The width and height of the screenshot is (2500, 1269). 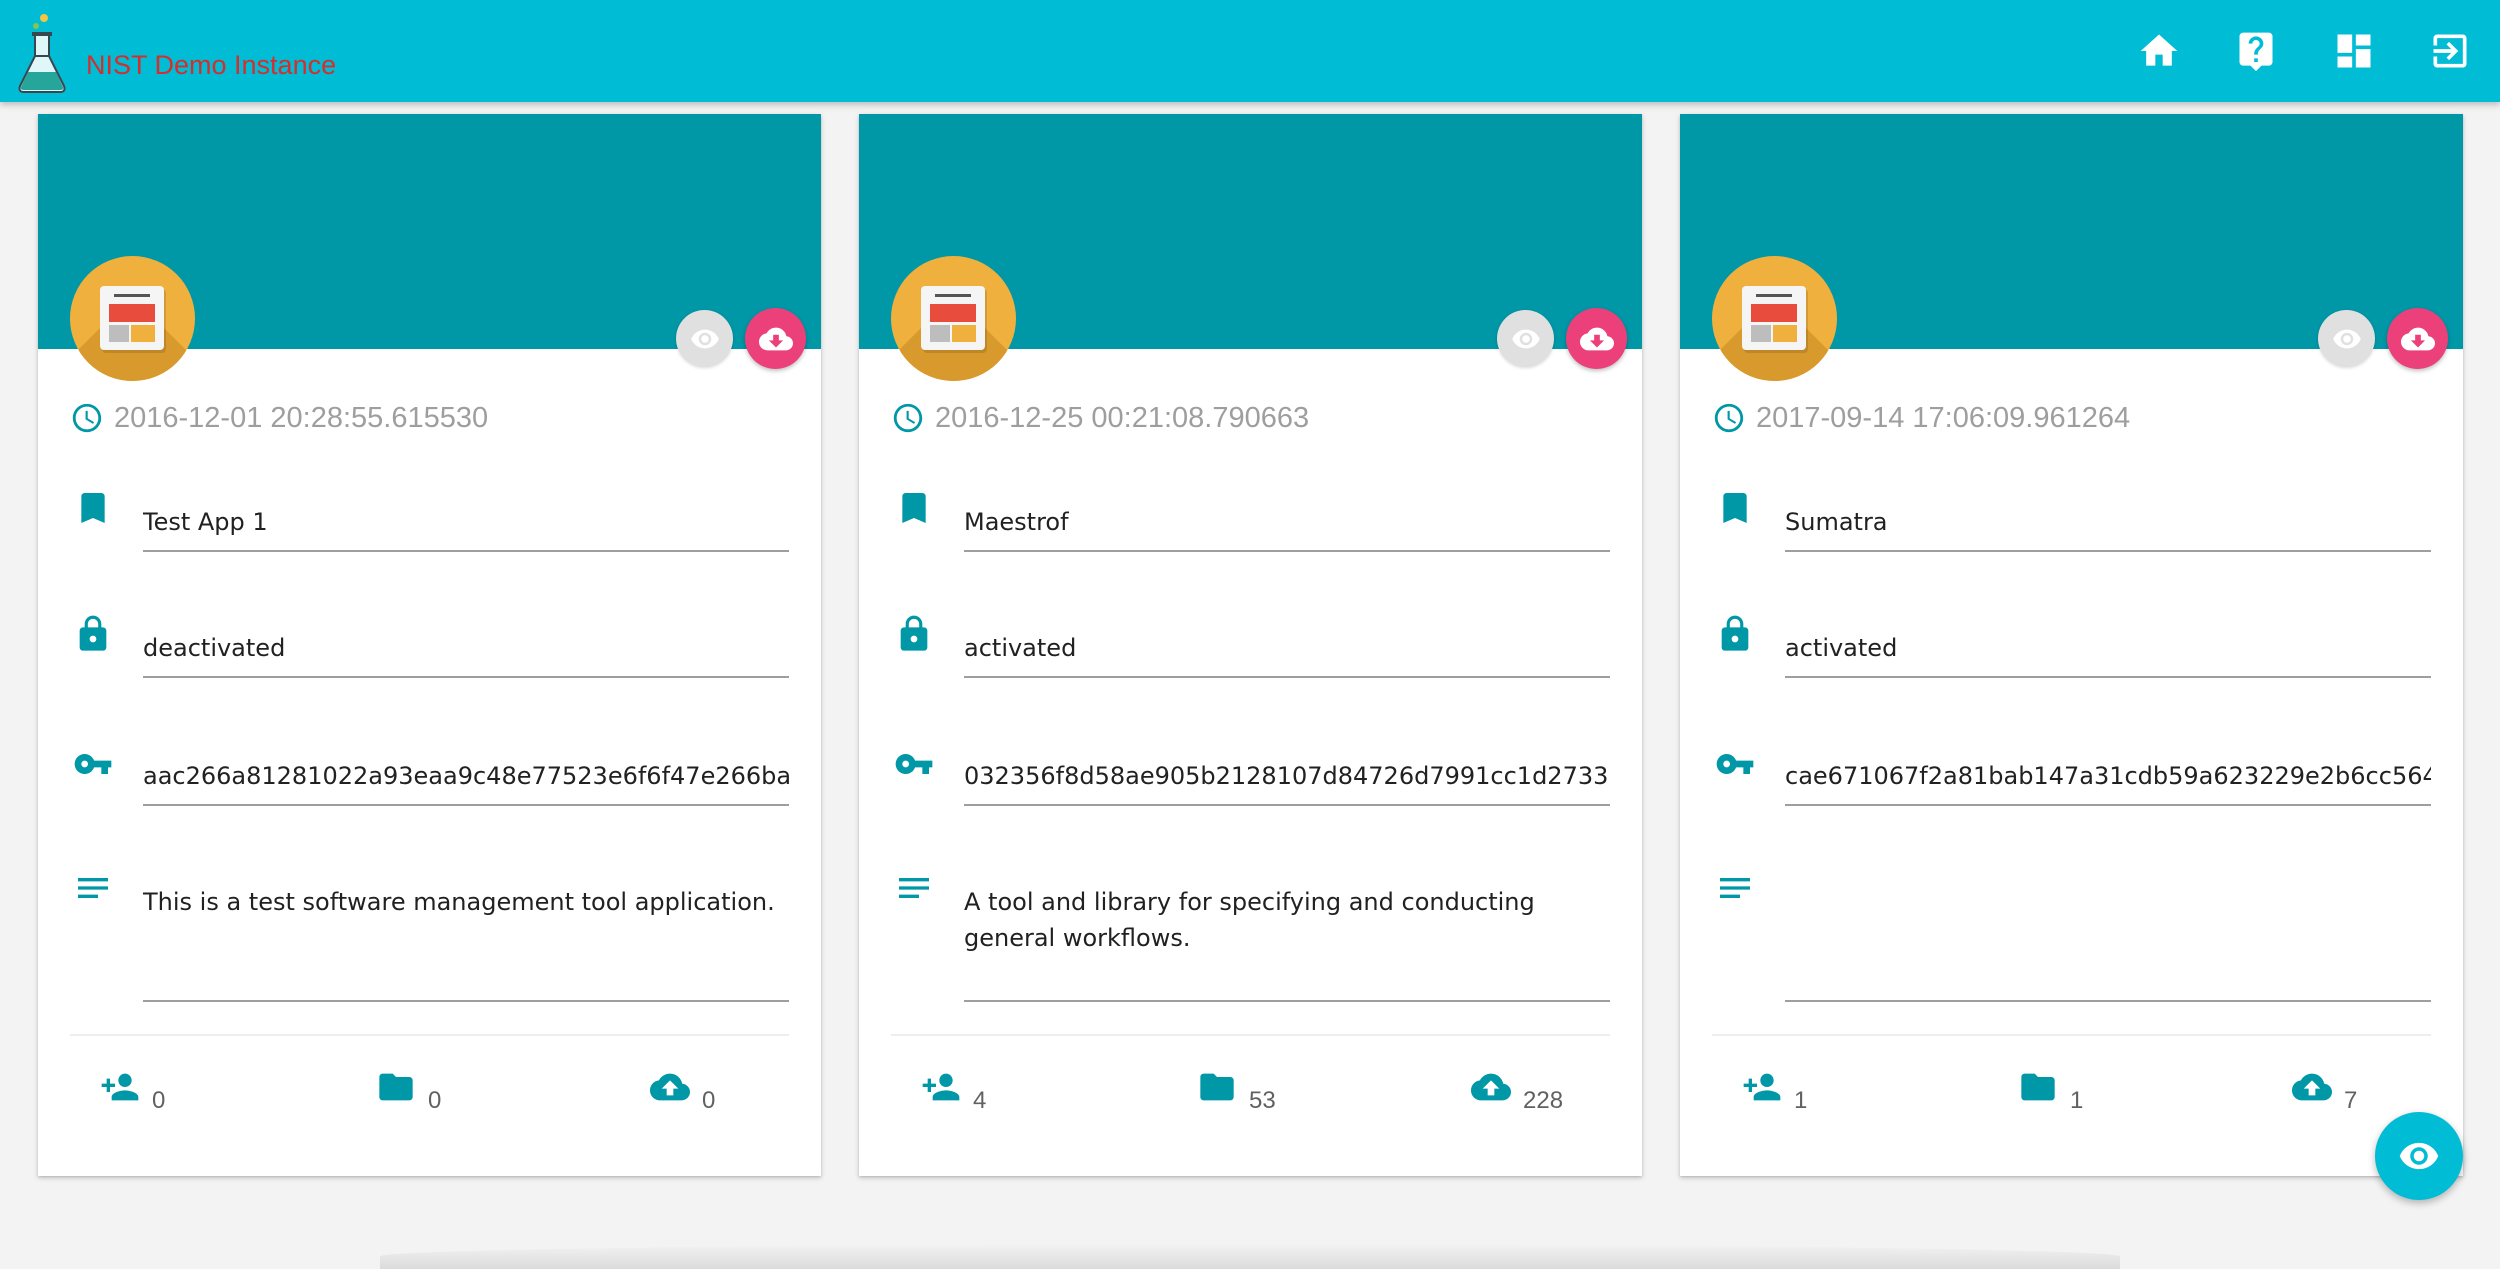 What do you see at coordinates (211, 65) in the screenshot?
I see `app-title: NIST Demo Instance` at bounding box center [211, 65].